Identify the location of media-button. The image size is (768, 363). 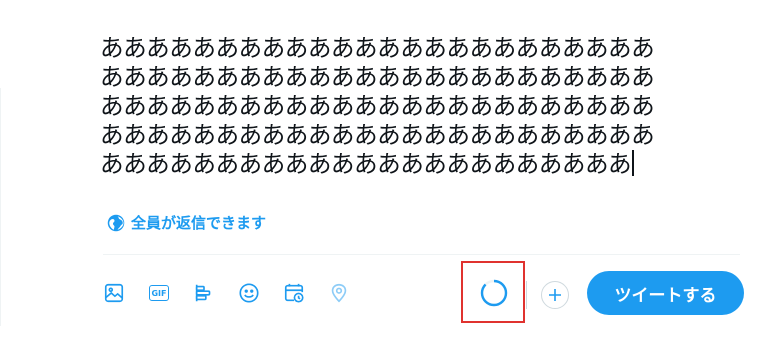
(114, 293).